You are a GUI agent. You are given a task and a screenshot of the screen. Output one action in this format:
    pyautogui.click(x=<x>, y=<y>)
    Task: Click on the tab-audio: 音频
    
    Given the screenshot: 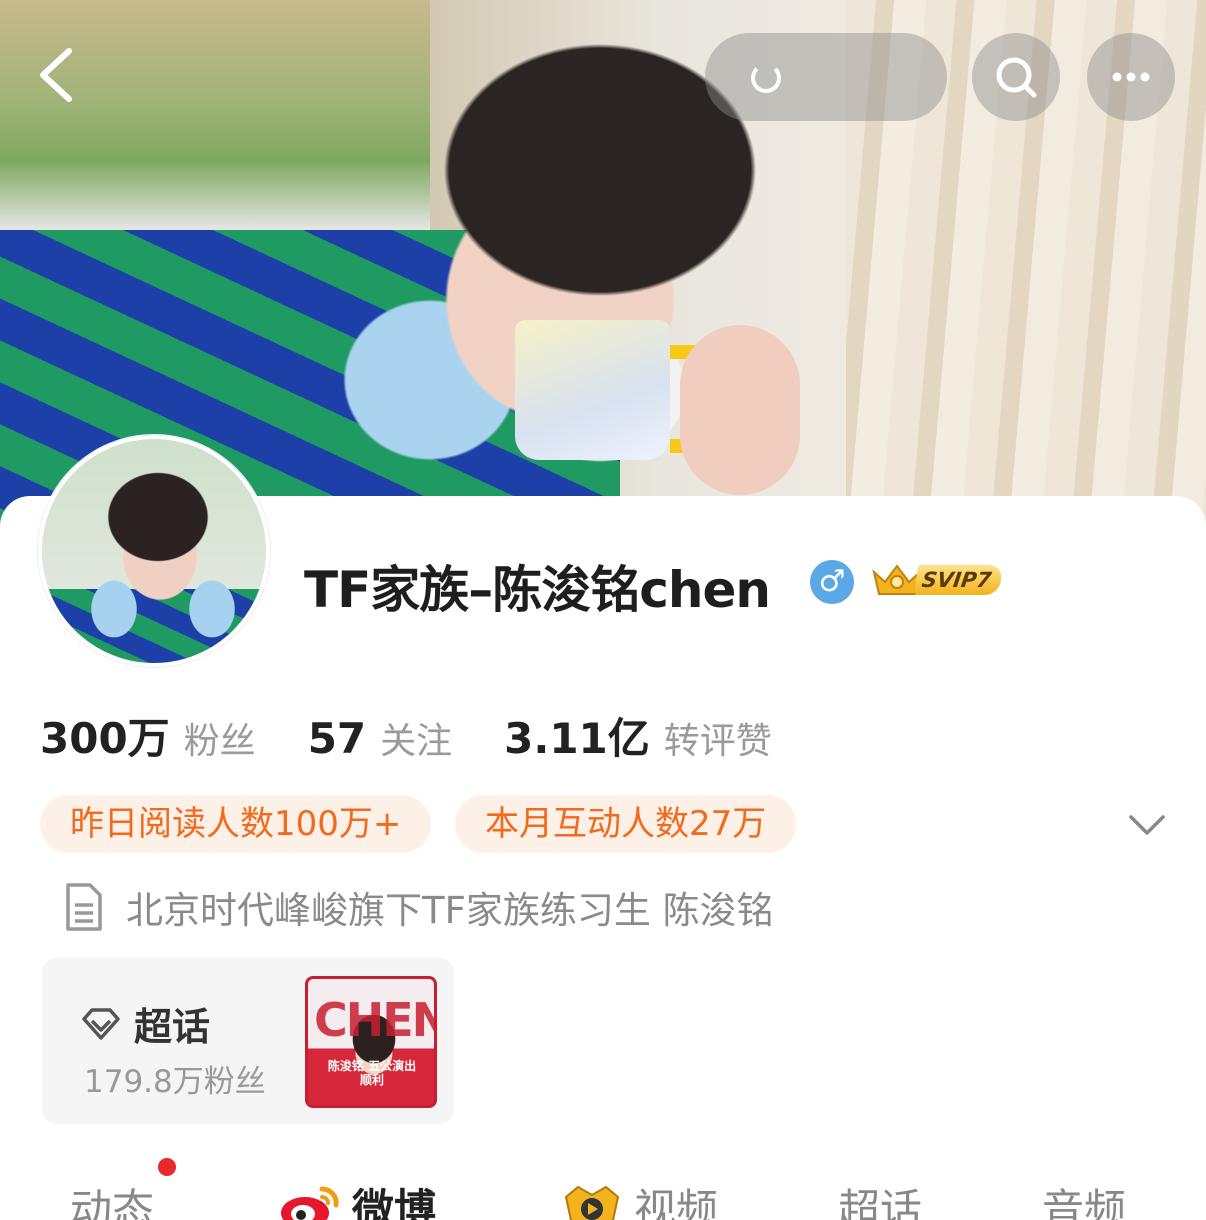 What is the action you would take?
    pyautogui.click(x=1084, y=1198)
    